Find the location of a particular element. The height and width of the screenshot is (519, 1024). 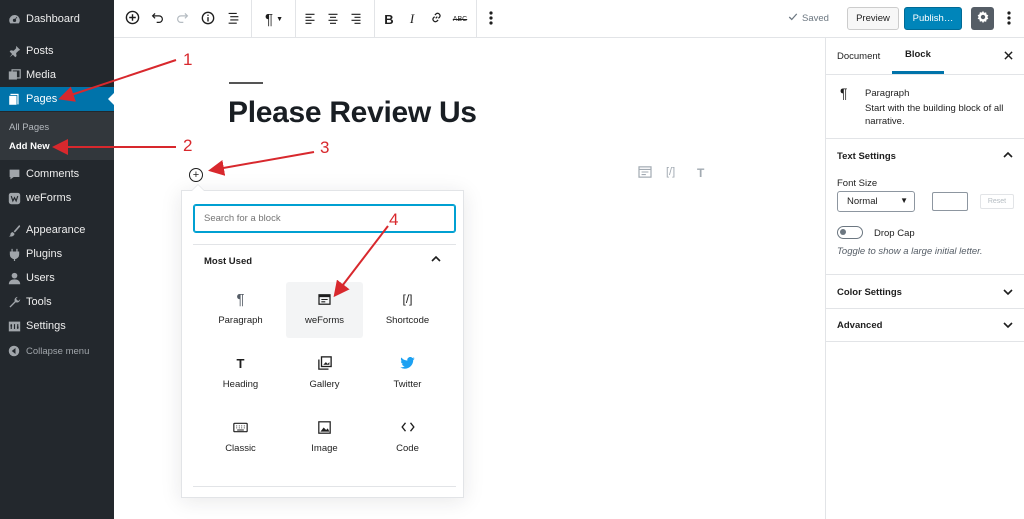

comments-icon is located at coordinates (14, 174).